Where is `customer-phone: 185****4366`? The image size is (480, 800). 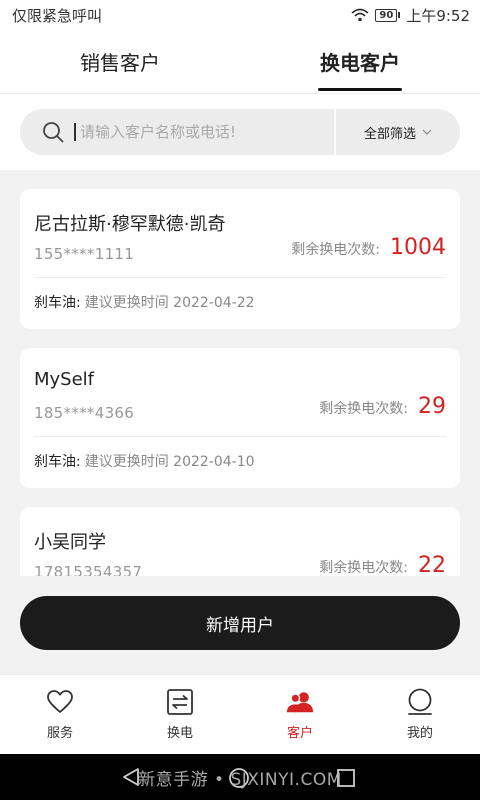 customer-phone: 185****4366 is located at coordinates (84, 413).